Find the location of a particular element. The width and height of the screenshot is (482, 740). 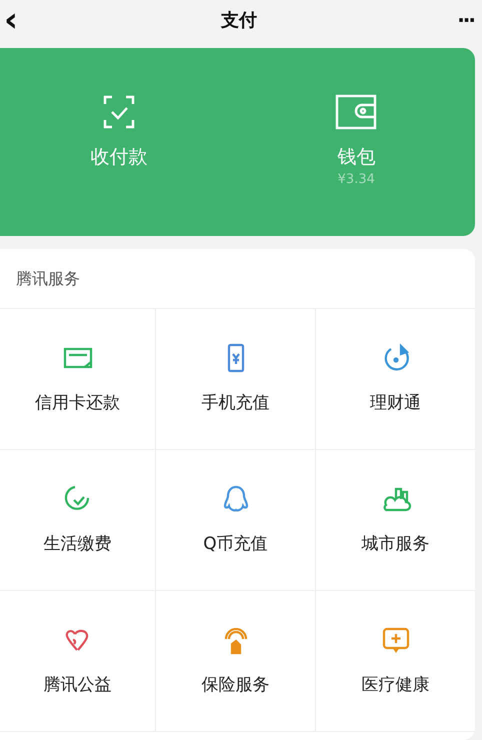

service-tile: 手机充值 is located at coordinates (236, 379).